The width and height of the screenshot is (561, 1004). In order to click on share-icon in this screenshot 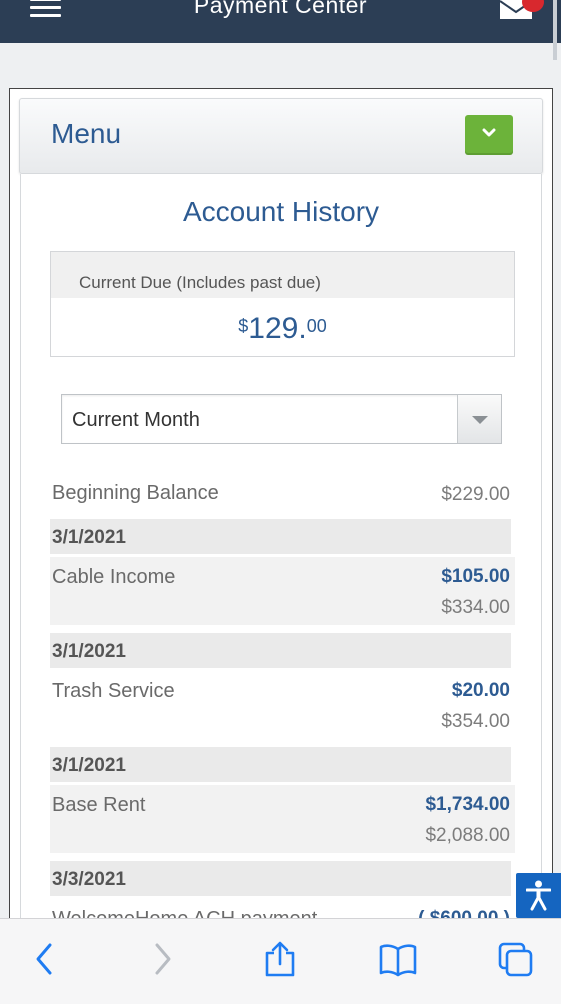, I will do `click(280, 959)`.